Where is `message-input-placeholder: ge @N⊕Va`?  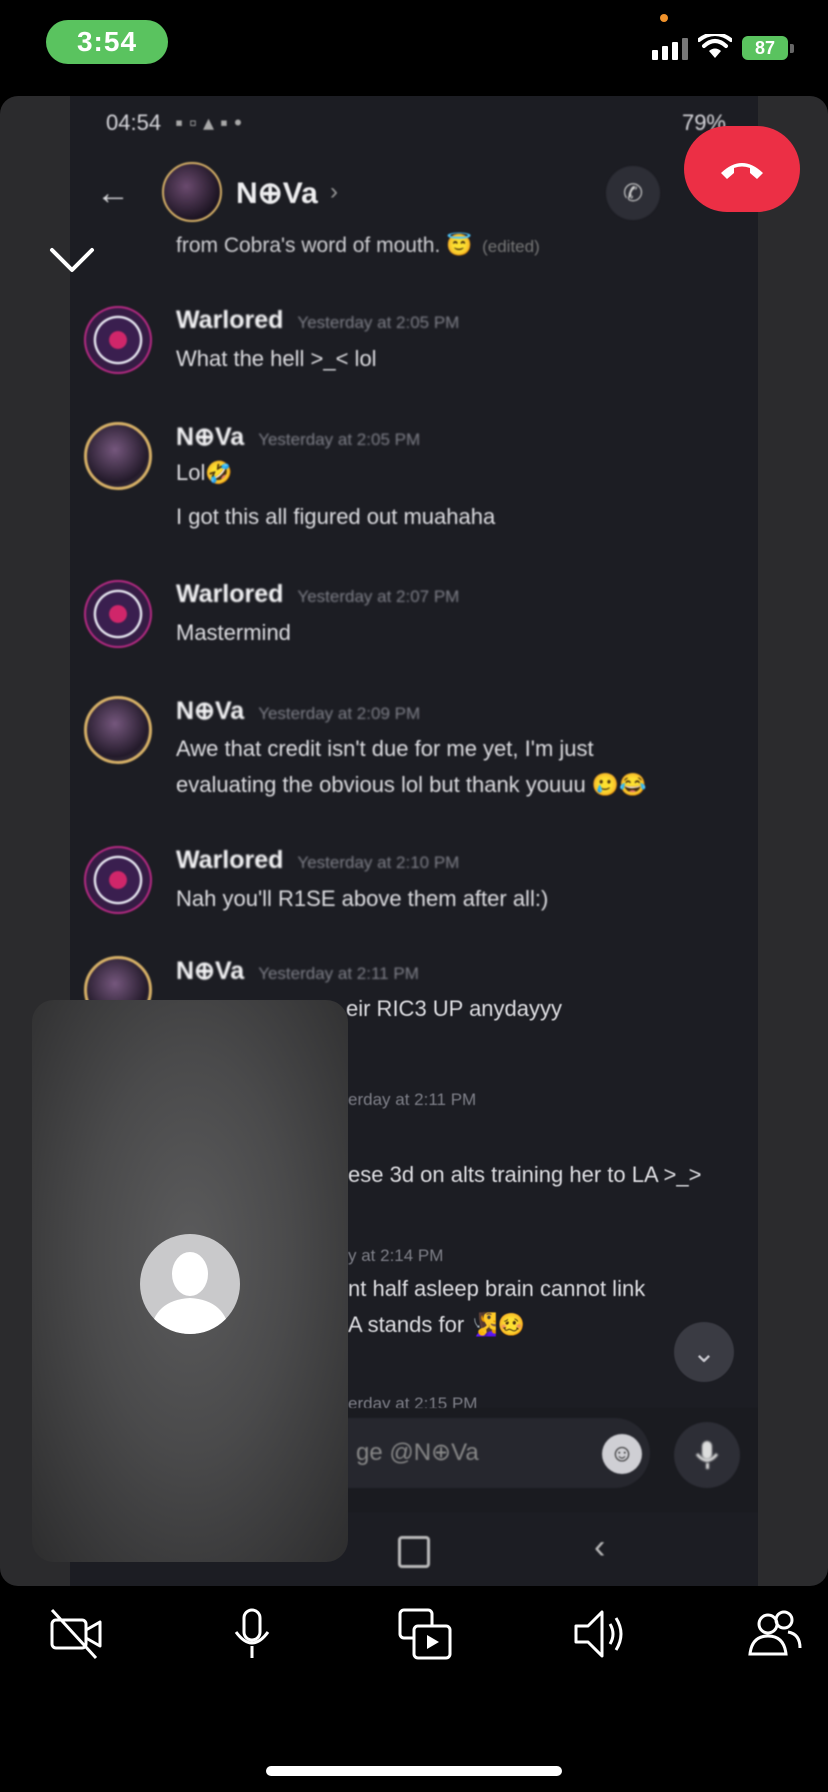
message-input-placeholder: ge @N⊕Va is located at coordinates (417, 1452).